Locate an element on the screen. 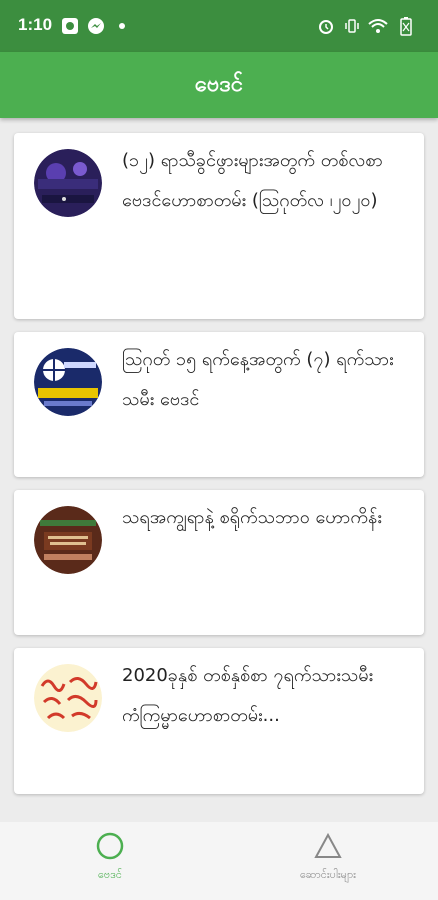  character-reading-thumbnail-icon is located at coordinates (68, 540).